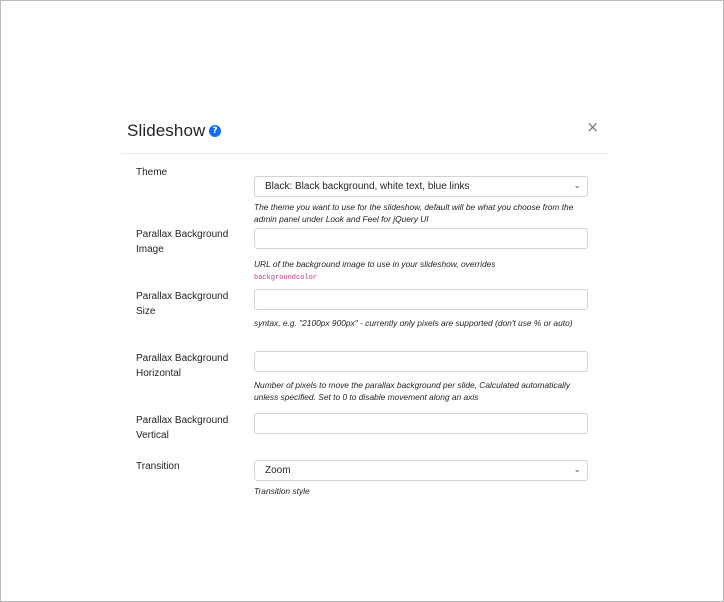  What do you see at coordinates (182, 428) in the screenshot?
I see `parallax-vertical-label: Parallax Background Vertical` at bounding box center [182, 428].